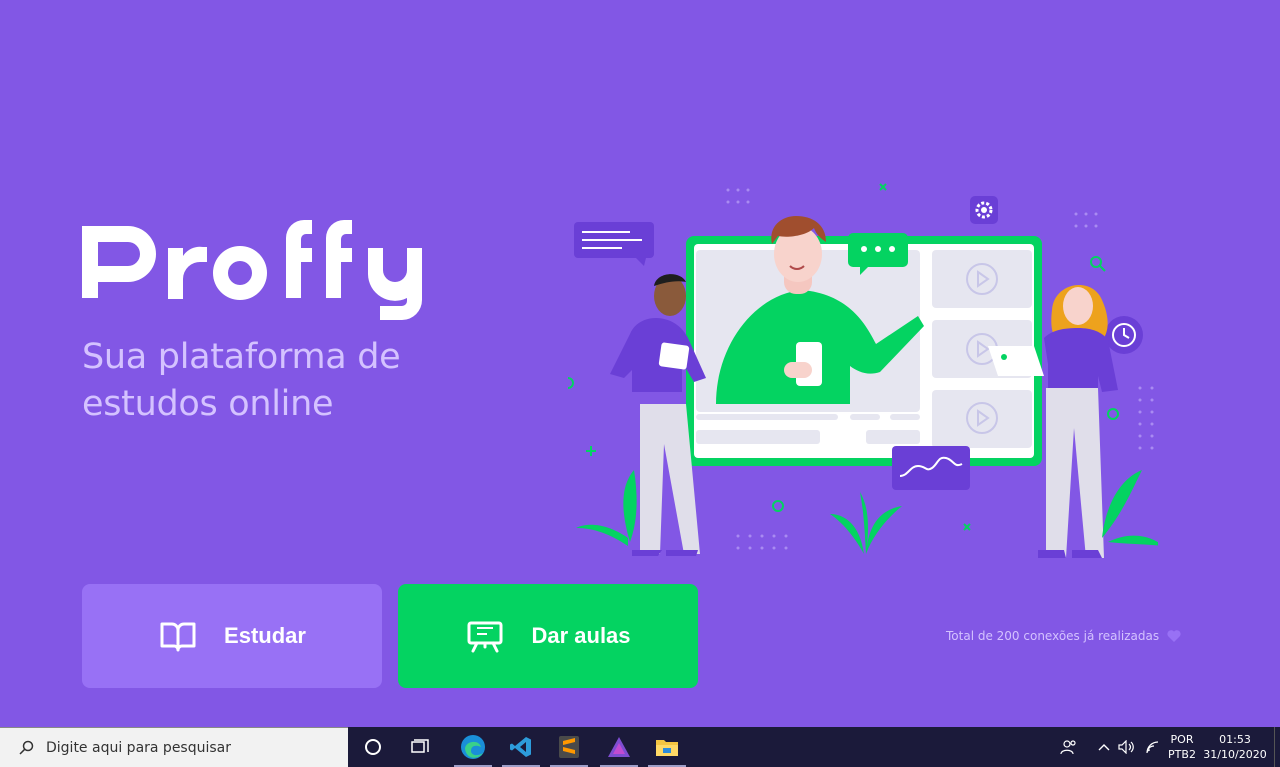 This screenshot has width=1280, height=767. What do you see at coordinates (1182, 754) in the screenshot?
I see `keyboard-layout: PTB2` at bounding box center [1182, 754].